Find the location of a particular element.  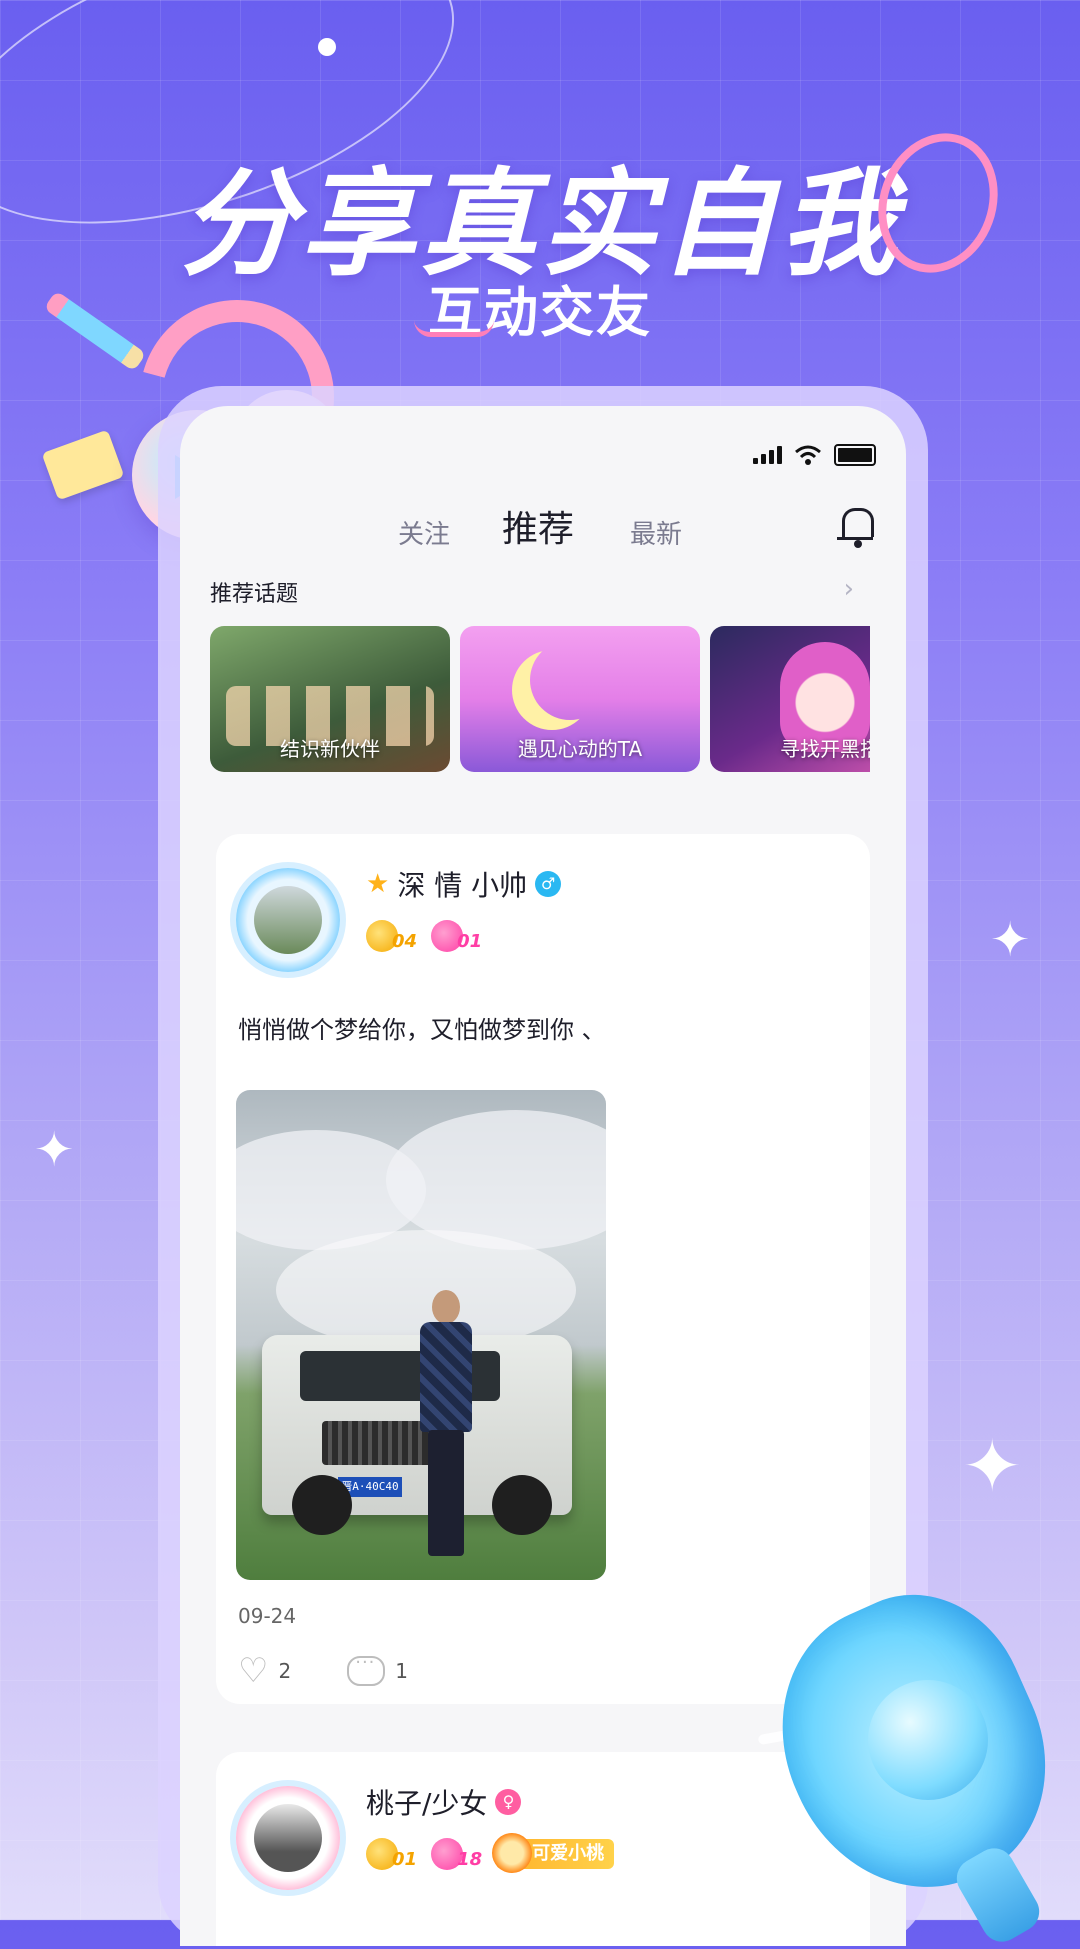

bell-icon is located at coordinates (855, 524).